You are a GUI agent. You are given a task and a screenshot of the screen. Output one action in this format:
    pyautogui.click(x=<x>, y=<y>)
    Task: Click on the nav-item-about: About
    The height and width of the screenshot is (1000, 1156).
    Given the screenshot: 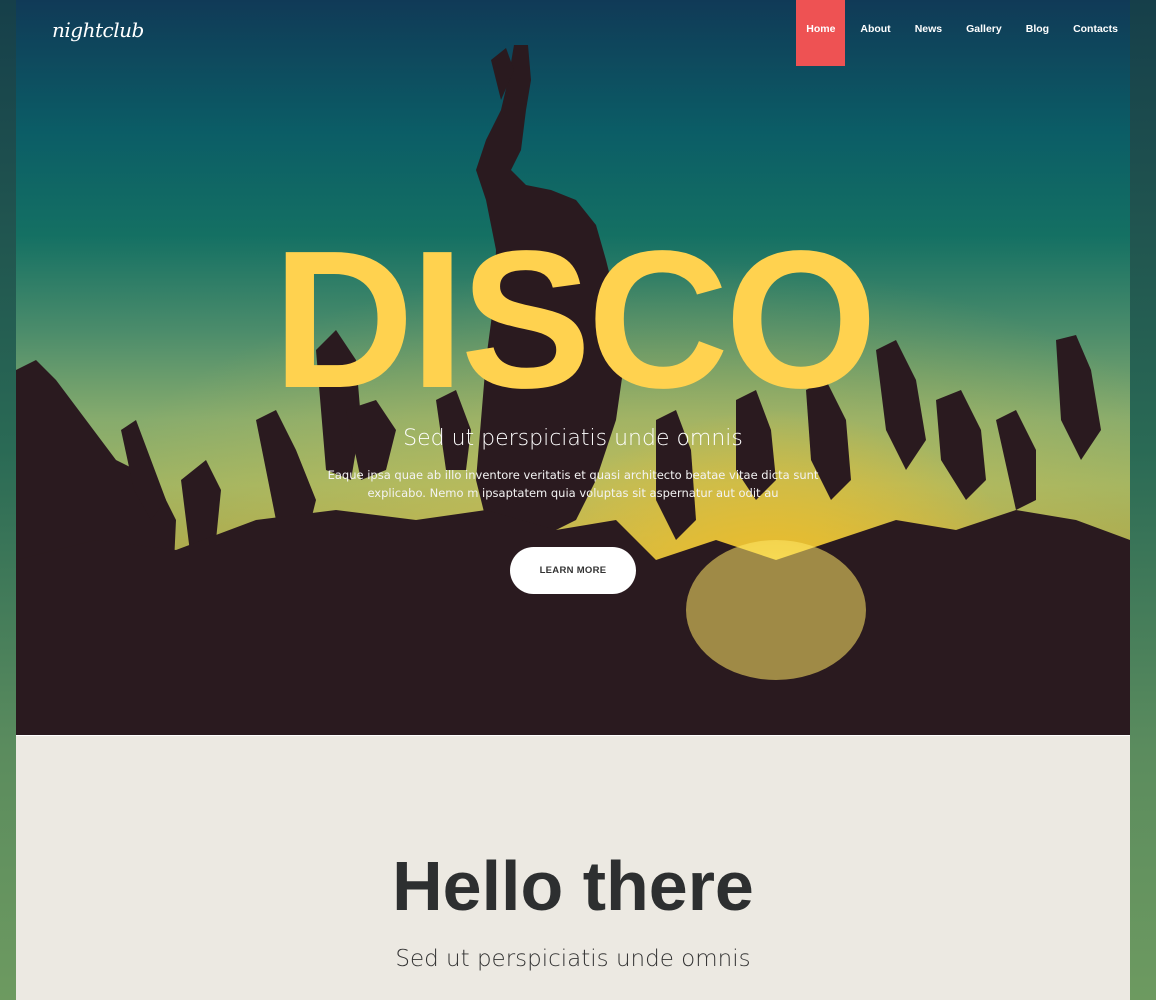 What is the action you would take?
    pyautogui.click(x=875, y=29)
    